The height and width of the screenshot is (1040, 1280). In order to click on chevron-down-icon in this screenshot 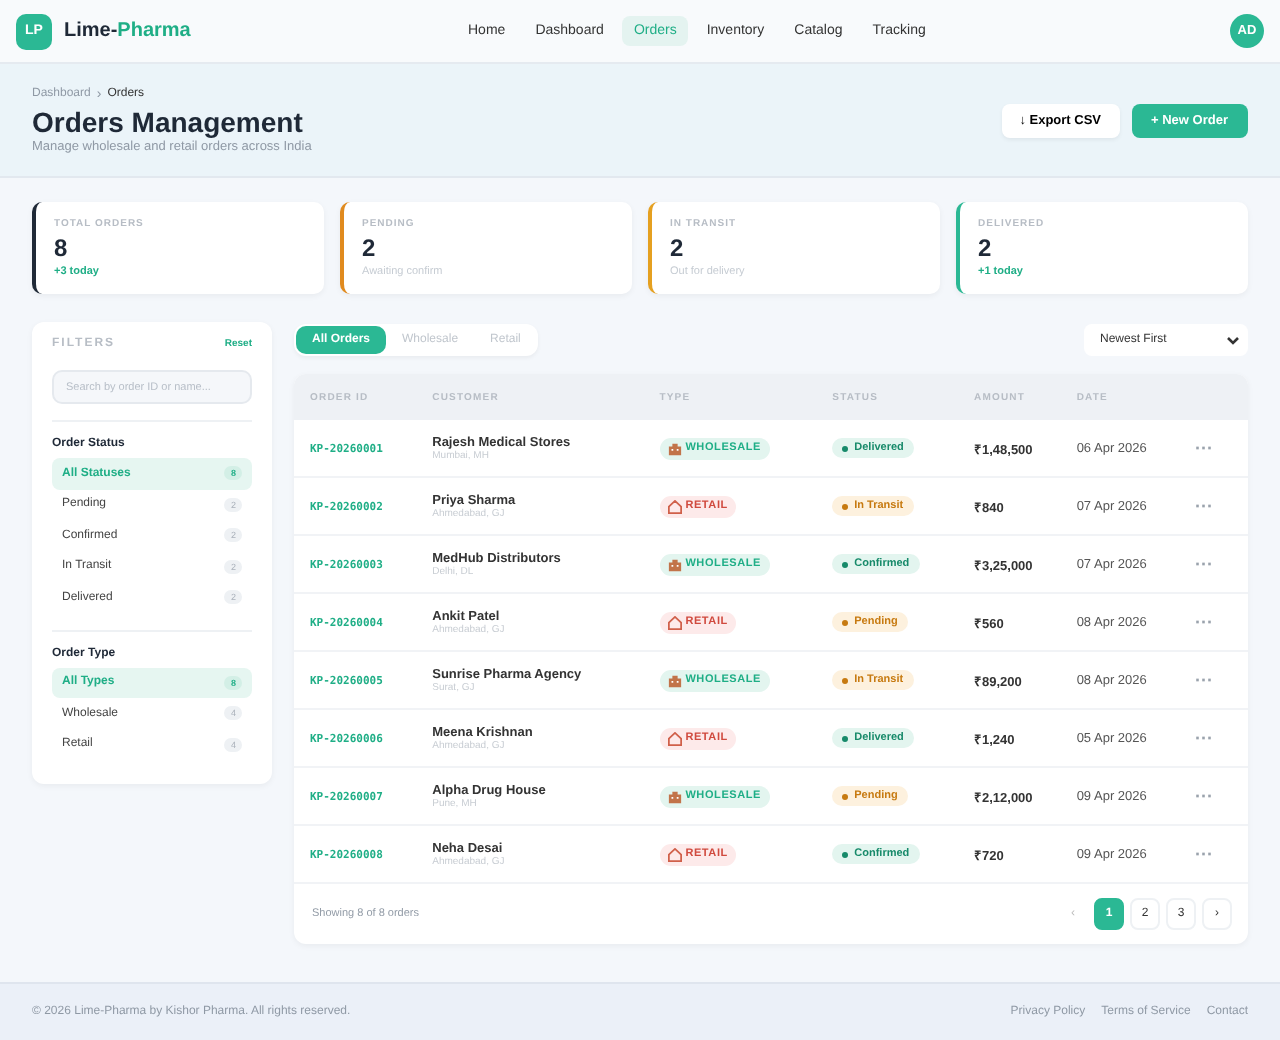, I will do `click(1233, 340)`.